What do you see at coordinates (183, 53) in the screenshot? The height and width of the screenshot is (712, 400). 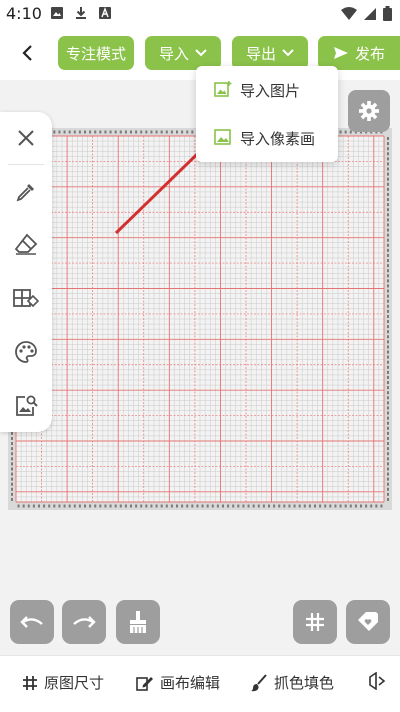 I see `import-button: 导入` at bounding box center [183, 53].